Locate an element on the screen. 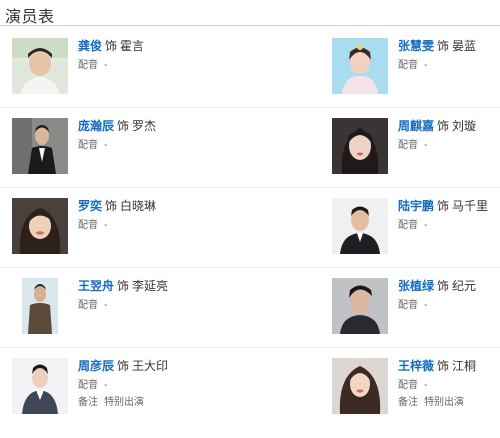 The image size is (500, 438). cast-info: 陆宇鹏饰马千里 配音 - is located at coordinates (448, 215).